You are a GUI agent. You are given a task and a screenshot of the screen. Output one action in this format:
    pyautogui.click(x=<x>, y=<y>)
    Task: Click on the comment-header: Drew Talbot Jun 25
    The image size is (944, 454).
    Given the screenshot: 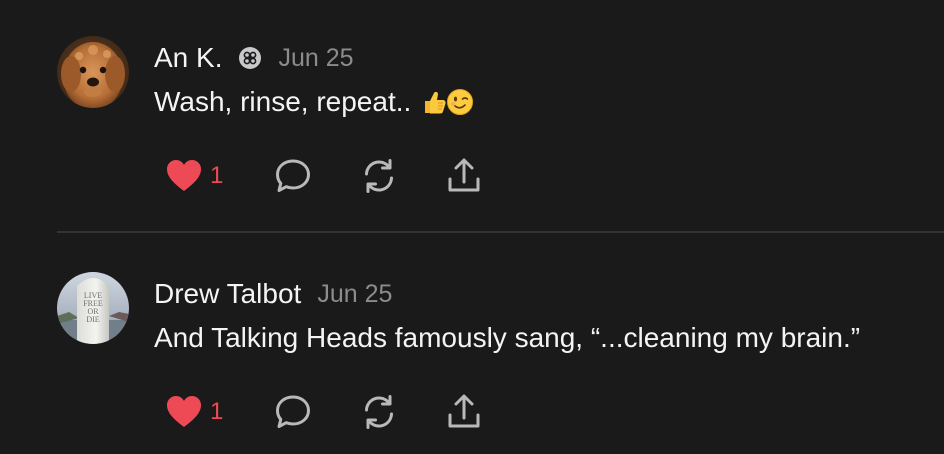 What is the action you would take?
    pyautogui.click(x=273, y=294)
    